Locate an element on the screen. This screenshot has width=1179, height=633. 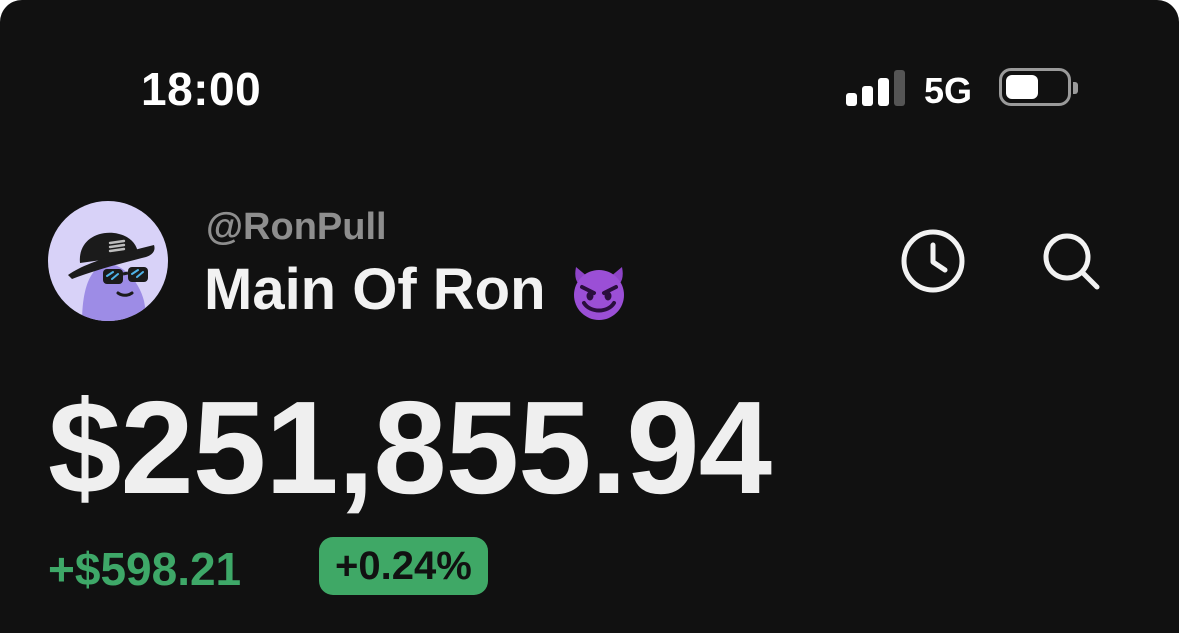
account-title: Main Of Ron is located at coordinates (418, 289).